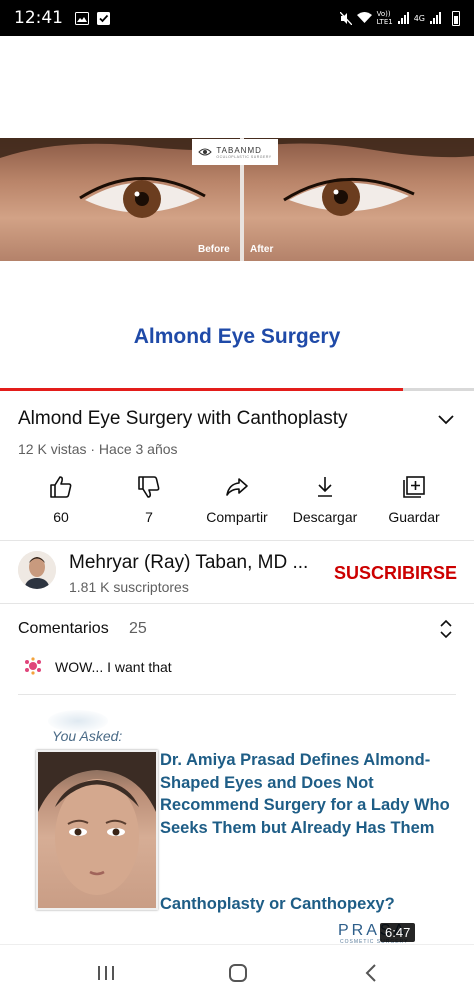 This screenshot has height=1000, width=474. What do you see at coordinates (97, 830) in the screenshot?
I see `rec-face-photo` at bounding box center [97, 830].